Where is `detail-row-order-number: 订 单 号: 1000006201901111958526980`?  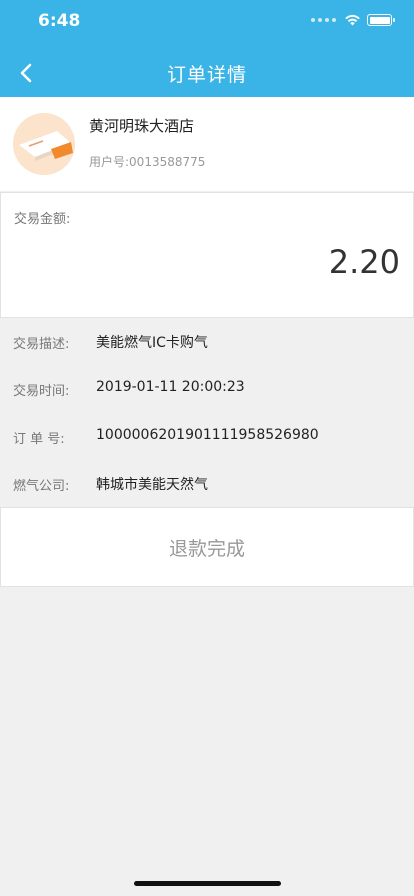 detail-row-order-number: 订 单 号: 1000006201901111958526980 is located at coordinates (207, 437).